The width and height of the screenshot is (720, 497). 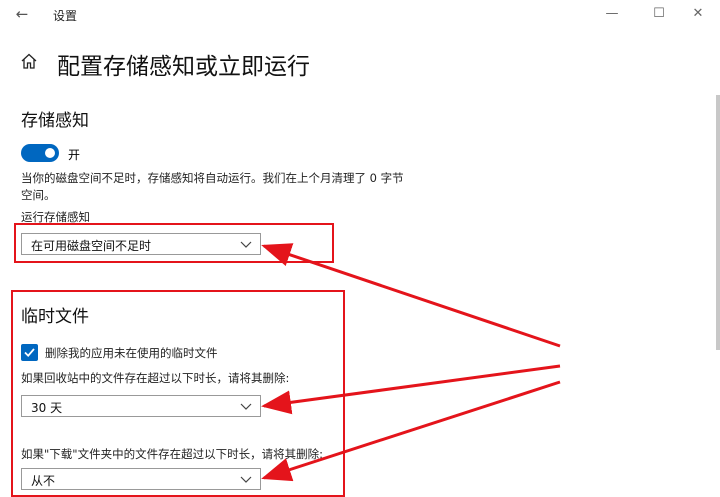 I want to click on scrollbar, so click(x=718, y=222).